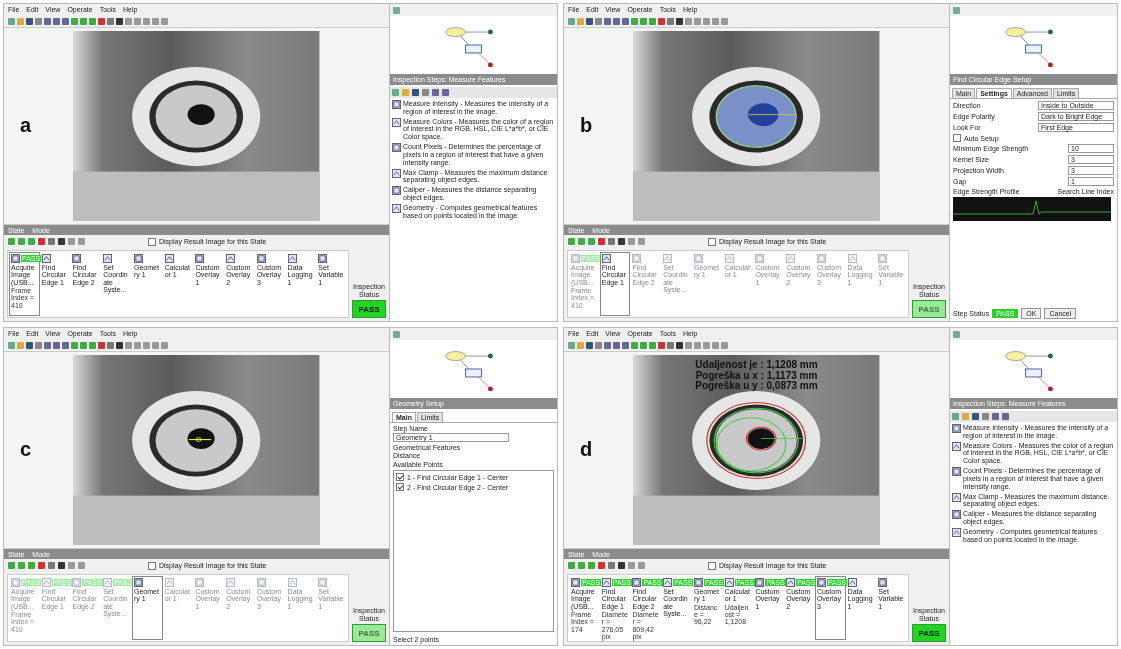 The image size is (1121, 649). What do you see at coordinates (756, 365) in the screenshot?
I see `overlay-text: Udaljenost je : 1,1208 mm` at bounding box center [756, 365].